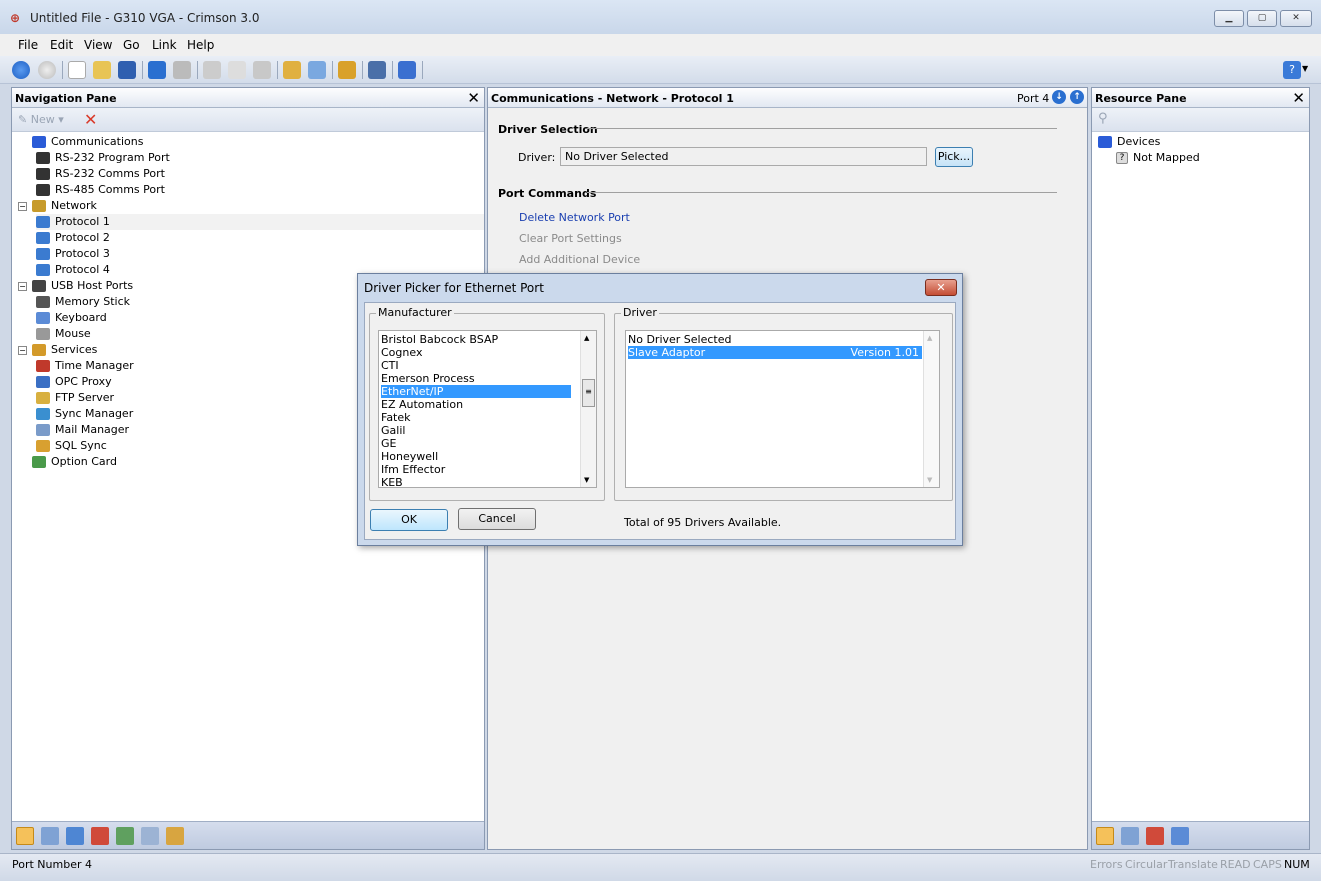  I want to click on security-category-icon, so click(175, 836).